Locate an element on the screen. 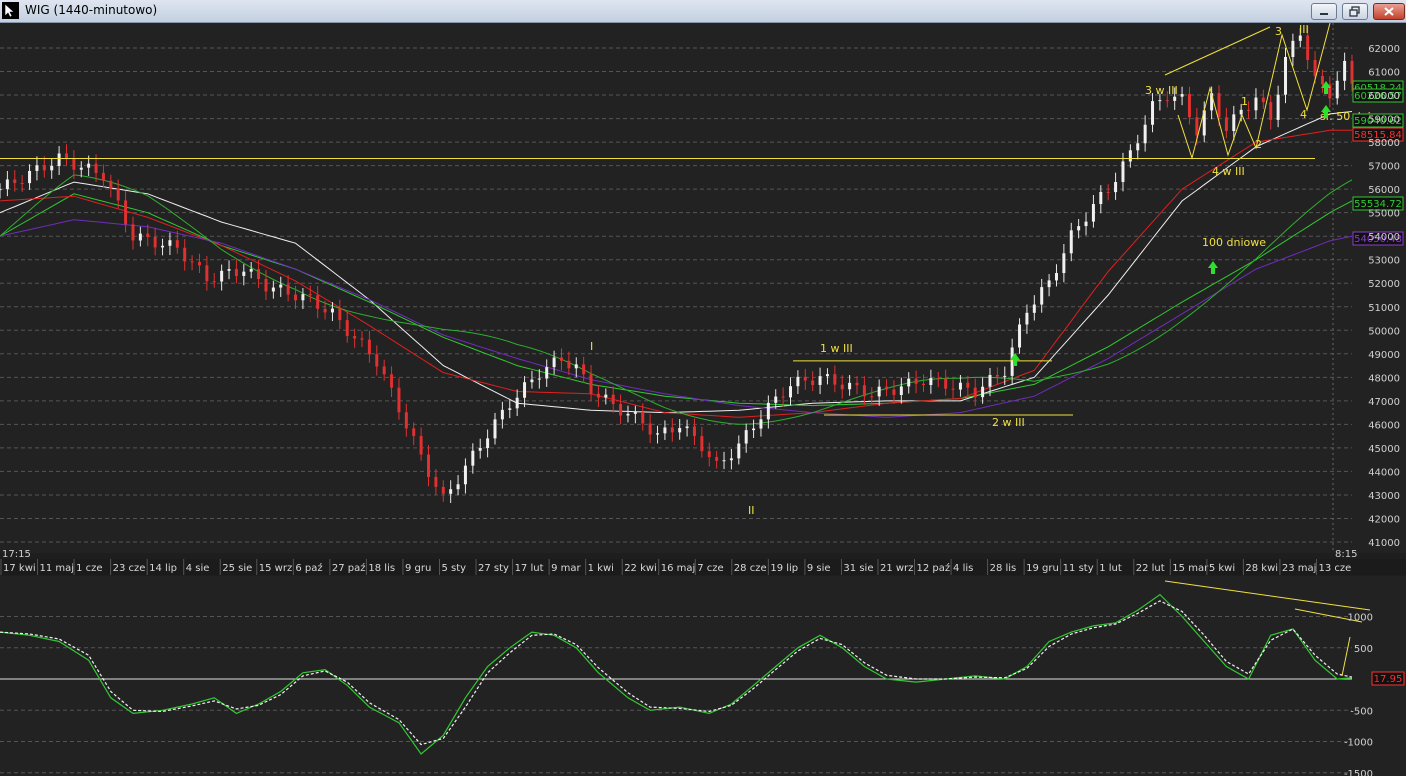  close-button is located at coordinates (1389, 11).